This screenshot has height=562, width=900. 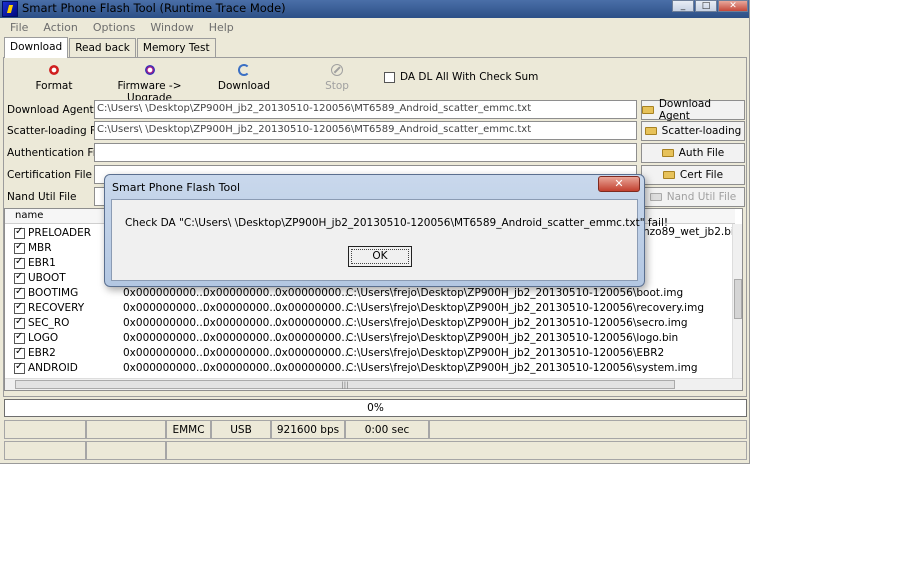 What do you see at coordinates (380, 256) in the screenshot?
I see `ok-button: OK` at bounding box center [380, 256].